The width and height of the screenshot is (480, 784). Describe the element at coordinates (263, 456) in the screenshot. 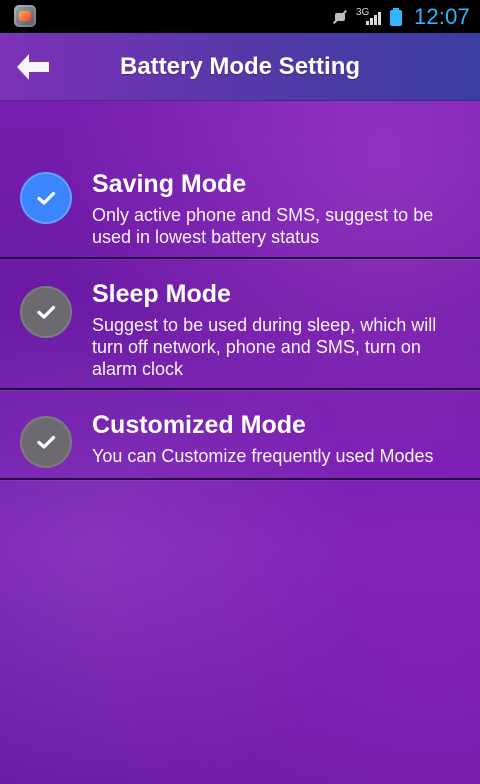

I see `mode-description: You can Customize frequently used Modes` at that location.